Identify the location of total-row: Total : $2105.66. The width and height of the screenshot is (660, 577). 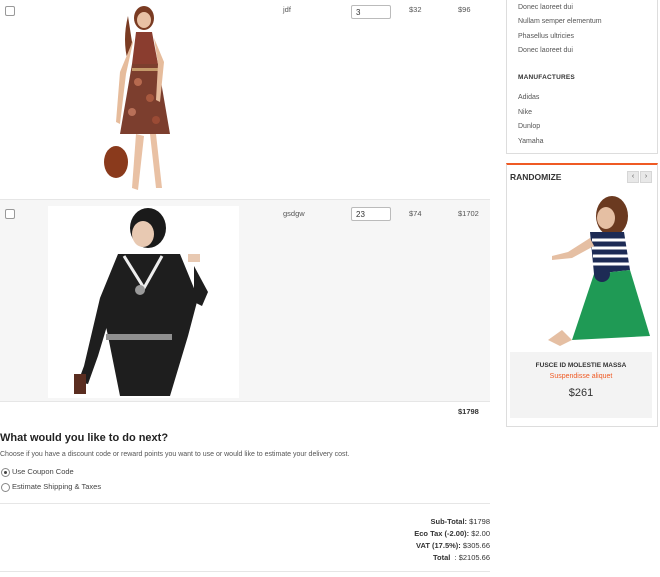
(461, 557).